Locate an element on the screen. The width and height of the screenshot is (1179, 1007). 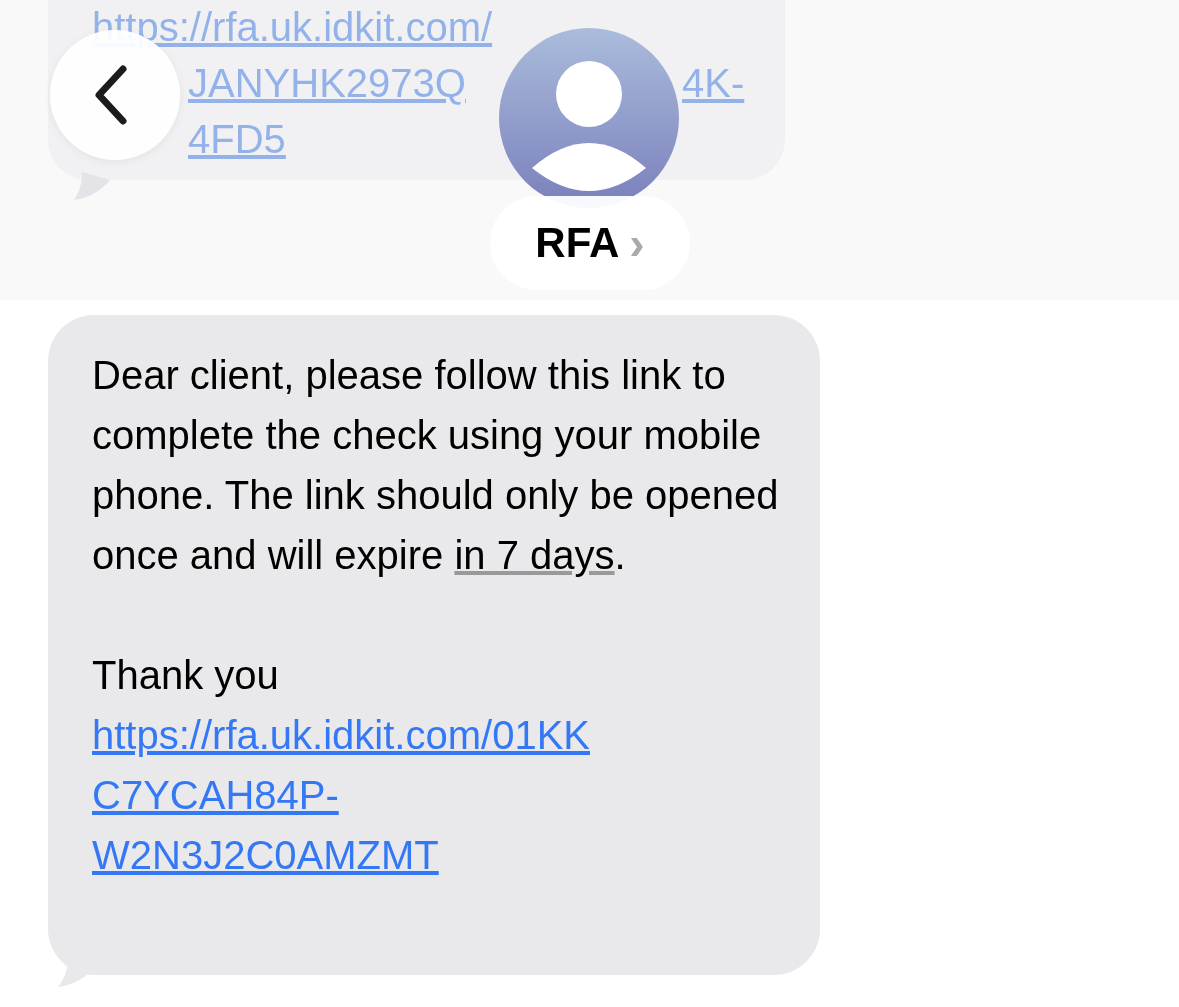
message-link: 4FD5 is located at coordinates (237, 139).